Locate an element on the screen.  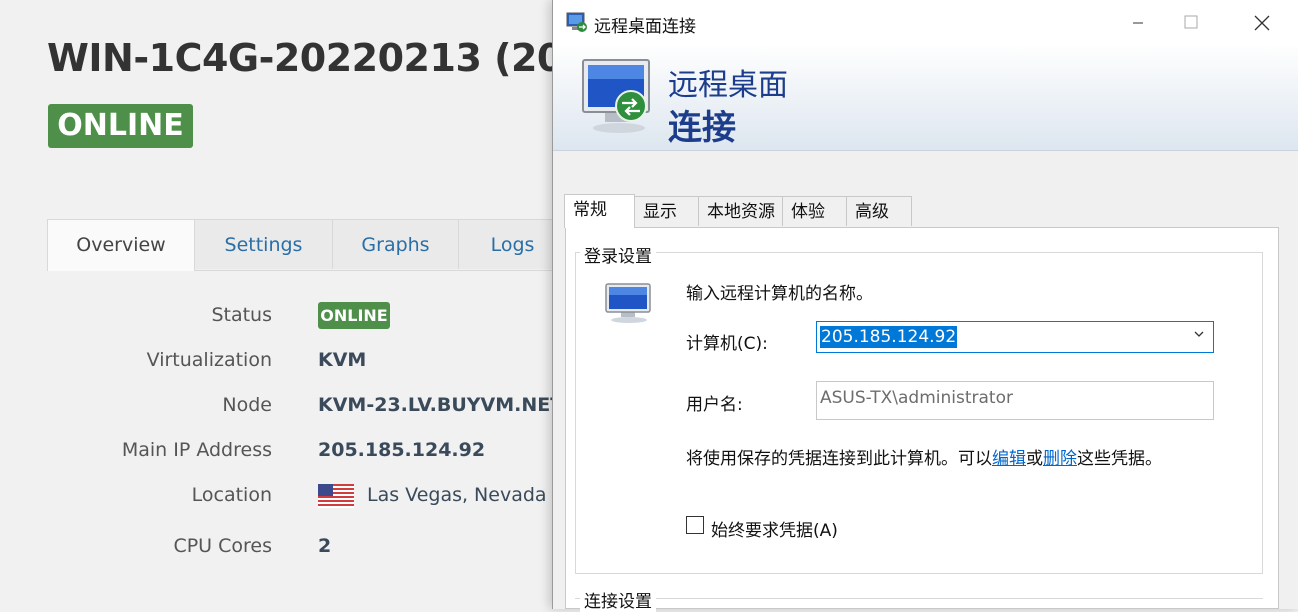
server-tabs: Overview Settings Graphs Logs is located at coordinates (307, 245).